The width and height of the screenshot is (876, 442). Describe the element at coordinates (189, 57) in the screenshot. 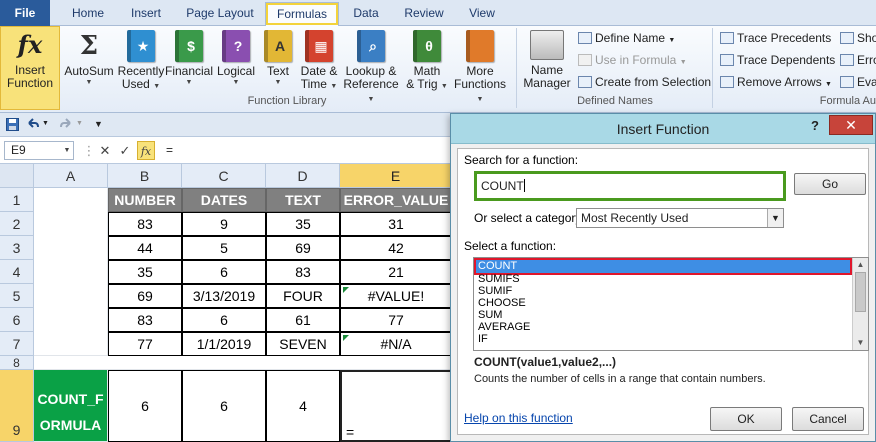

I see `financial-button: $ Financial ▼` at that location.